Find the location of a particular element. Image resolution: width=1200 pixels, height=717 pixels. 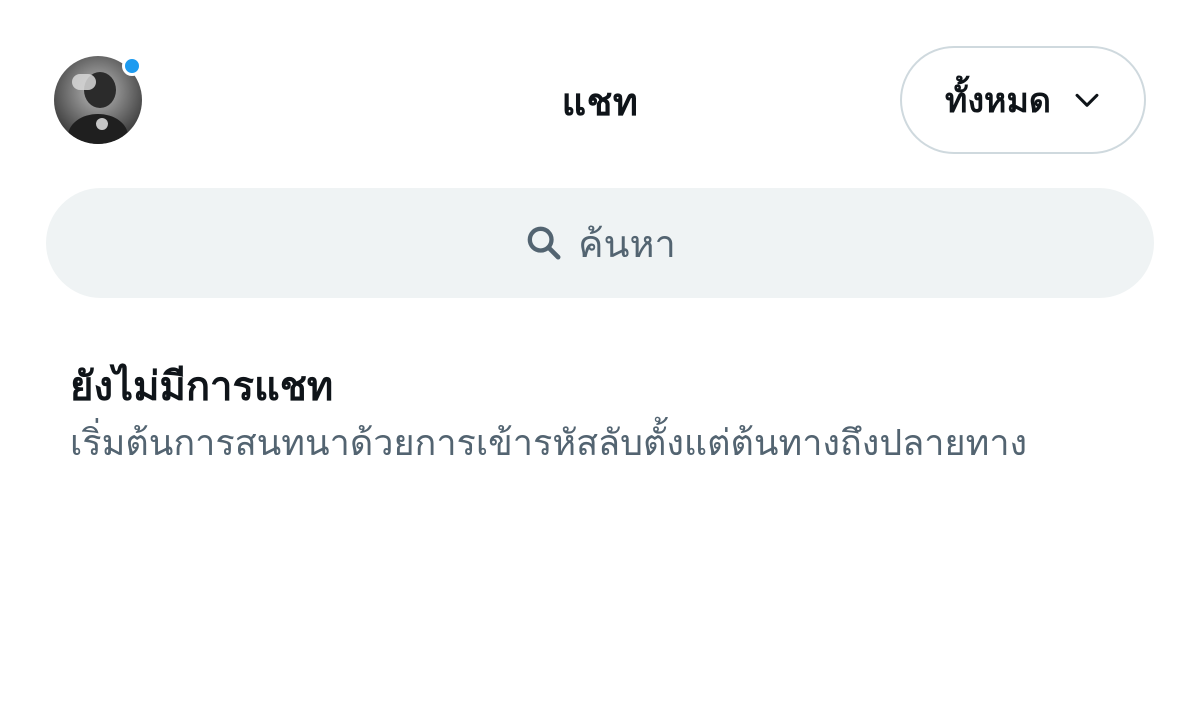

filter-dropdown-button: ทั้งหมด is located at coordinates (1023, 100).